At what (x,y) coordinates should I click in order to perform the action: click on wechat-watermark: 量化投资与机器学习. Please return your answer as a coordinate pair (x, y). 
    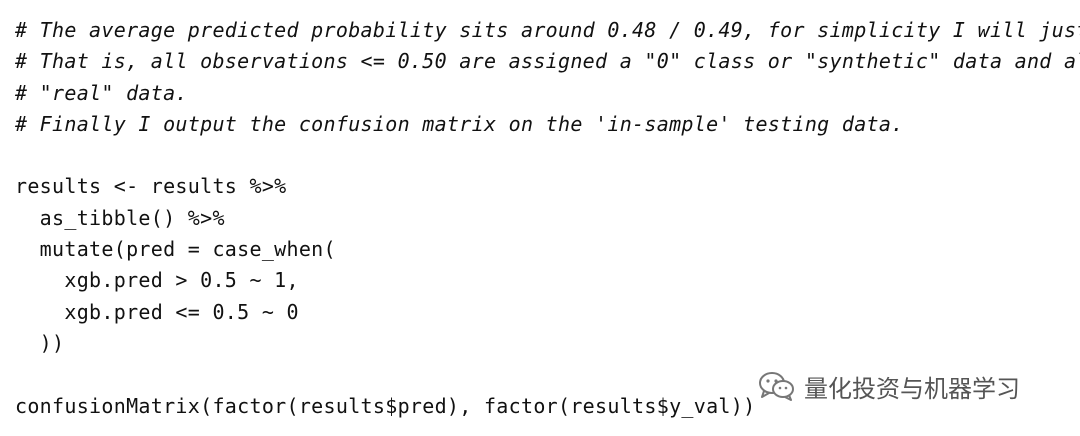
    Looking at the image, I should click on (889, 386).